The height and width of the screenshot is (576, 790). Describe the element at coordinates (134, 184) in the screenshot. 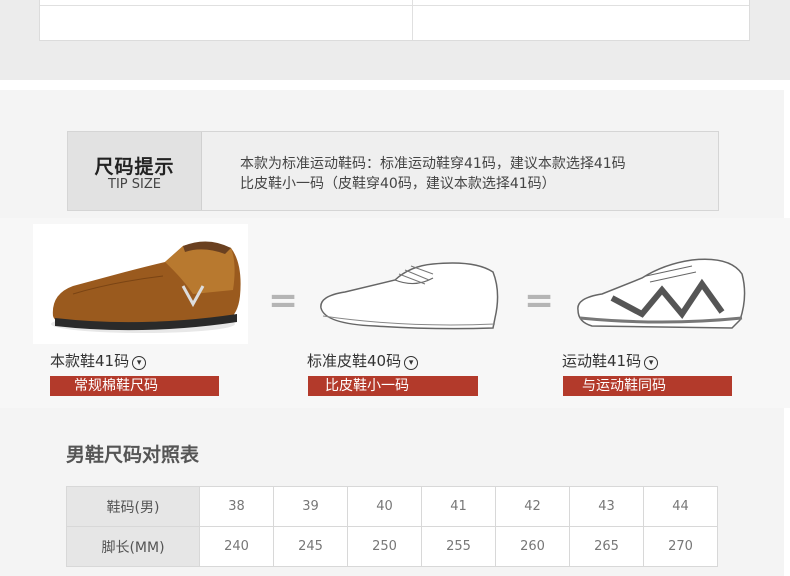

I see `tip-subtitle: TIP SIZE` at that location.